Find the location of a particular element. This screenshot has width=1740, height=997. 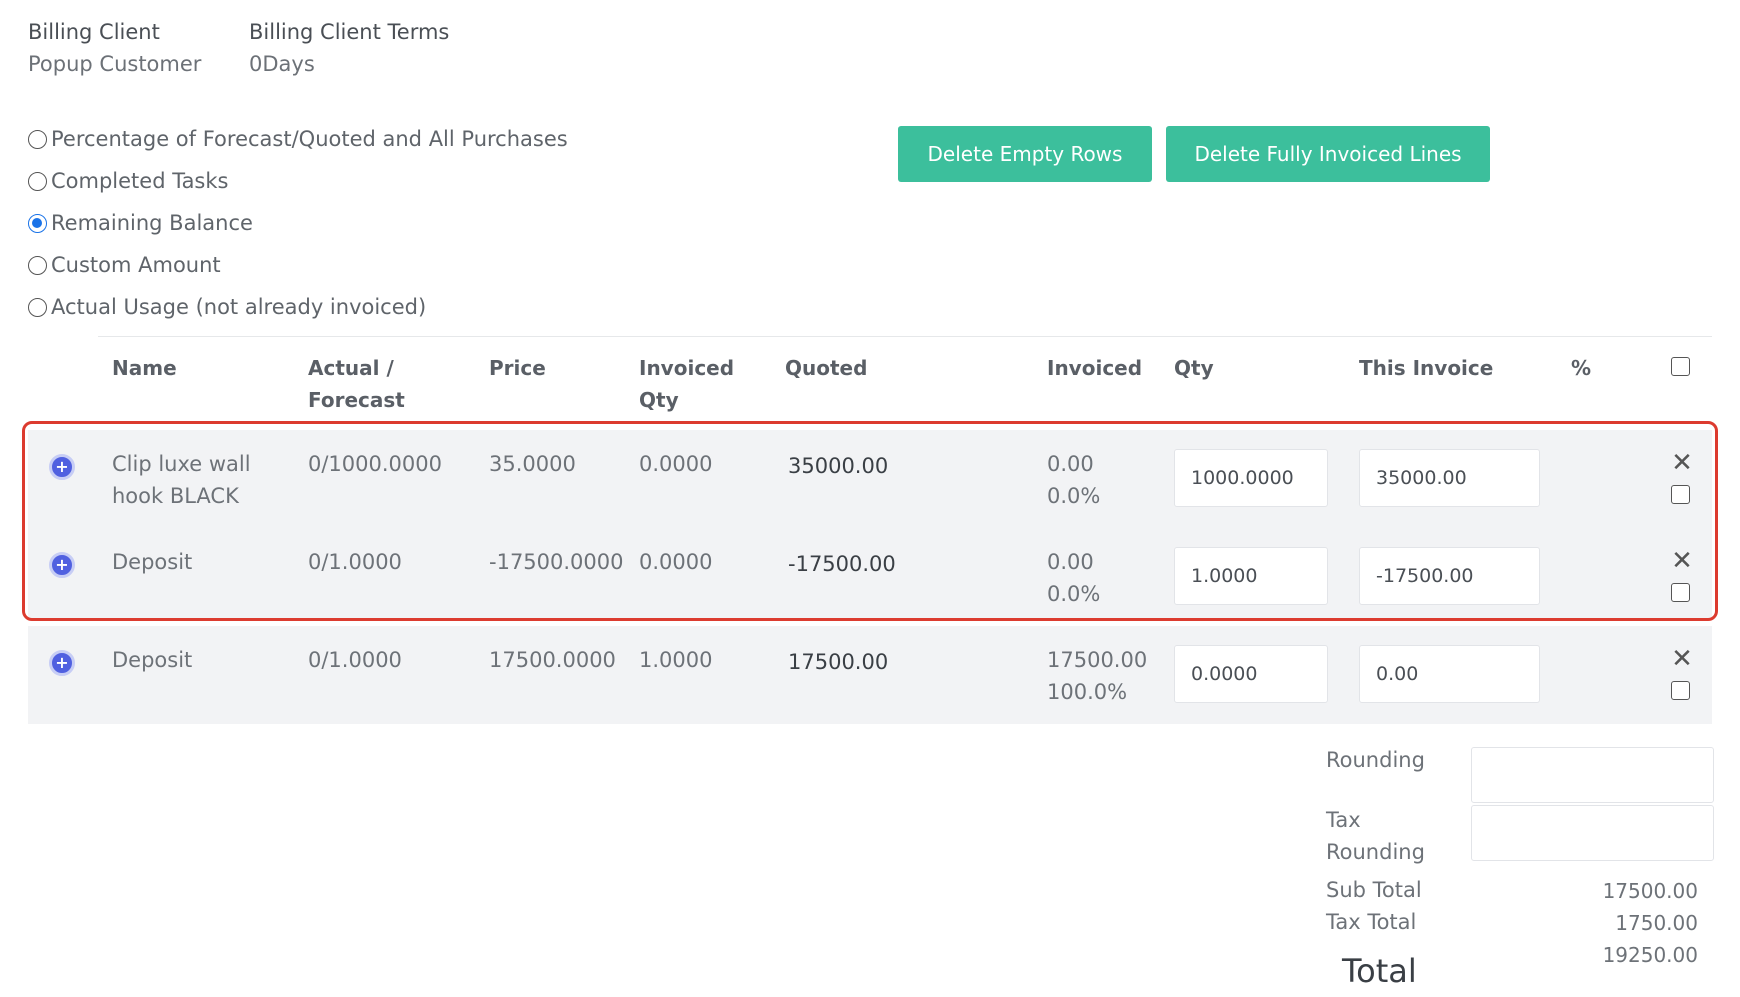

billing-client-value: Popup Customer is located at coordinates (115, 64).